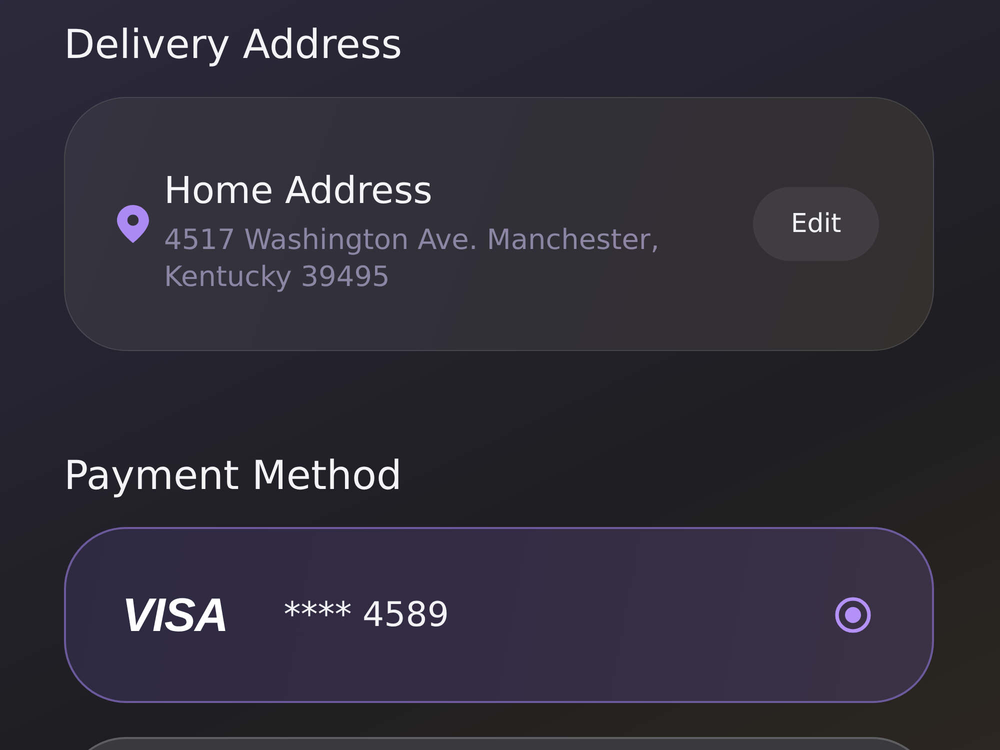 This screenshot has height=750, width=1000. Describe the element at coordinates (367, 615) in the screenshot. I see `card-number: **** 4589` at that location.